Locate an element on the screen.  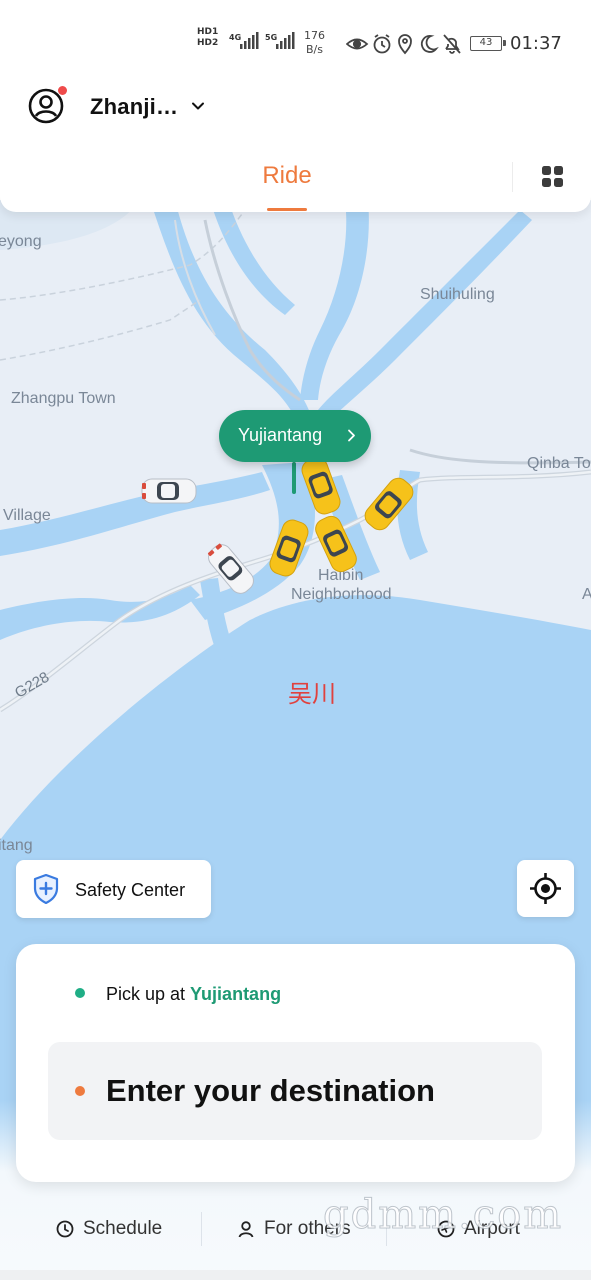
speed-value: 176 is located at coordinates (314, 35).